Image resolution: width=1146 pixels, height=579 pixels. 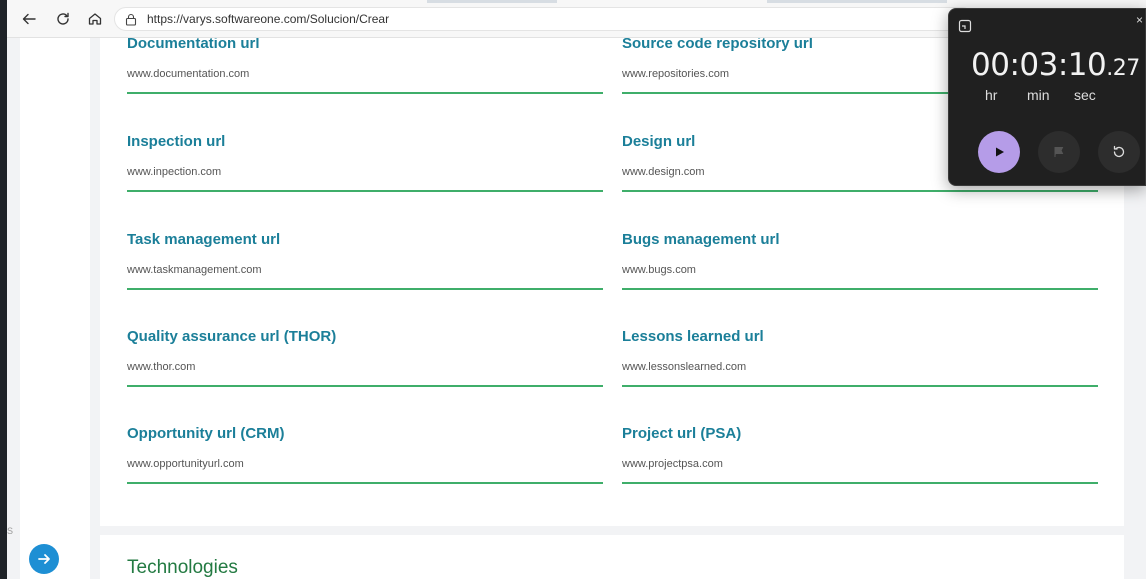 What do you see at coordinates (1038, 95) in the screenshot?
I see `unit-min: min` at bounding box center [1038, 95].